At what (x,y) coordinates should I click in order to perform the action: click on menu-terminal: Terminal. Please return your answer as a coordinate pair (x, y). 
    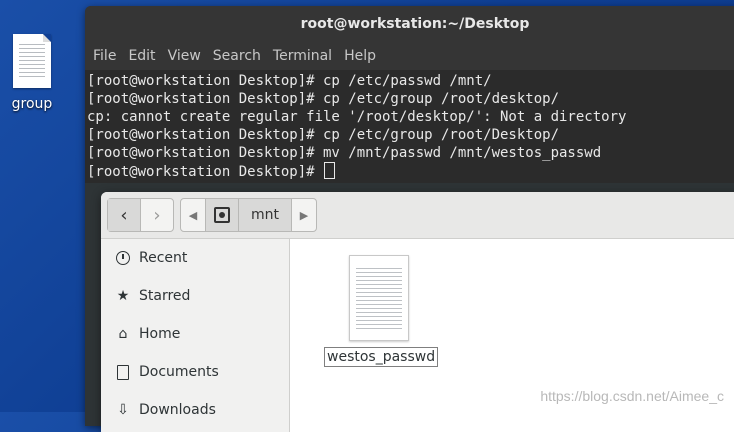
    Looking at the image, I should click on (302, 56).